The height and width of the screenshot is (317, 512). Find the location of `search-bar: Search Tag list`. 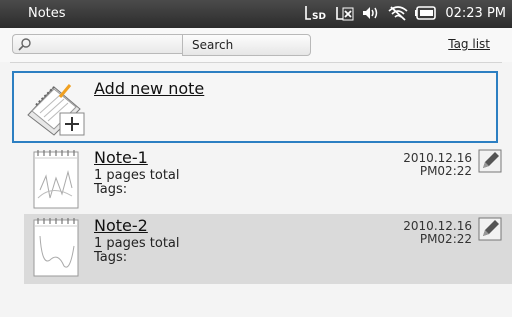

search-bar: Search Tag list is located at coordinates (256, 45).